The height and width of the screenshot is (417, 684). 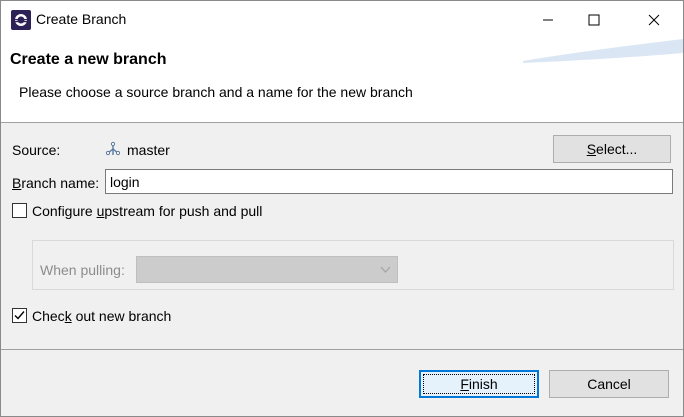 What do you see at coordinates (81, 19) in the screenshot?
I see `window-title: Create Branch` at bounding box center [81, 19].